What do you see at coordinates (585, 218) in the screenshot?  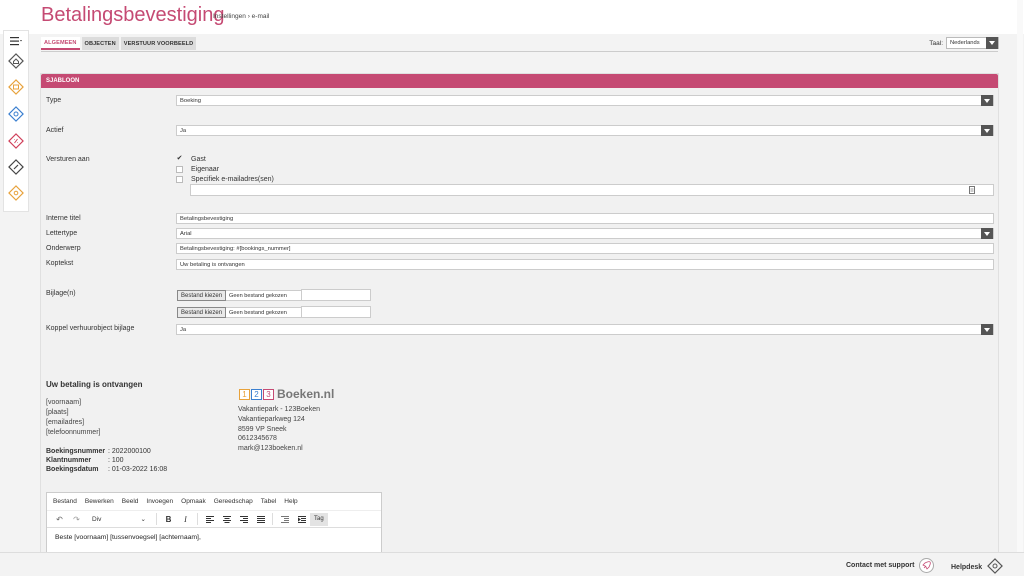 I see `interne-titel-input: Betalingsbevestiging` at bounding box center [585, 218].